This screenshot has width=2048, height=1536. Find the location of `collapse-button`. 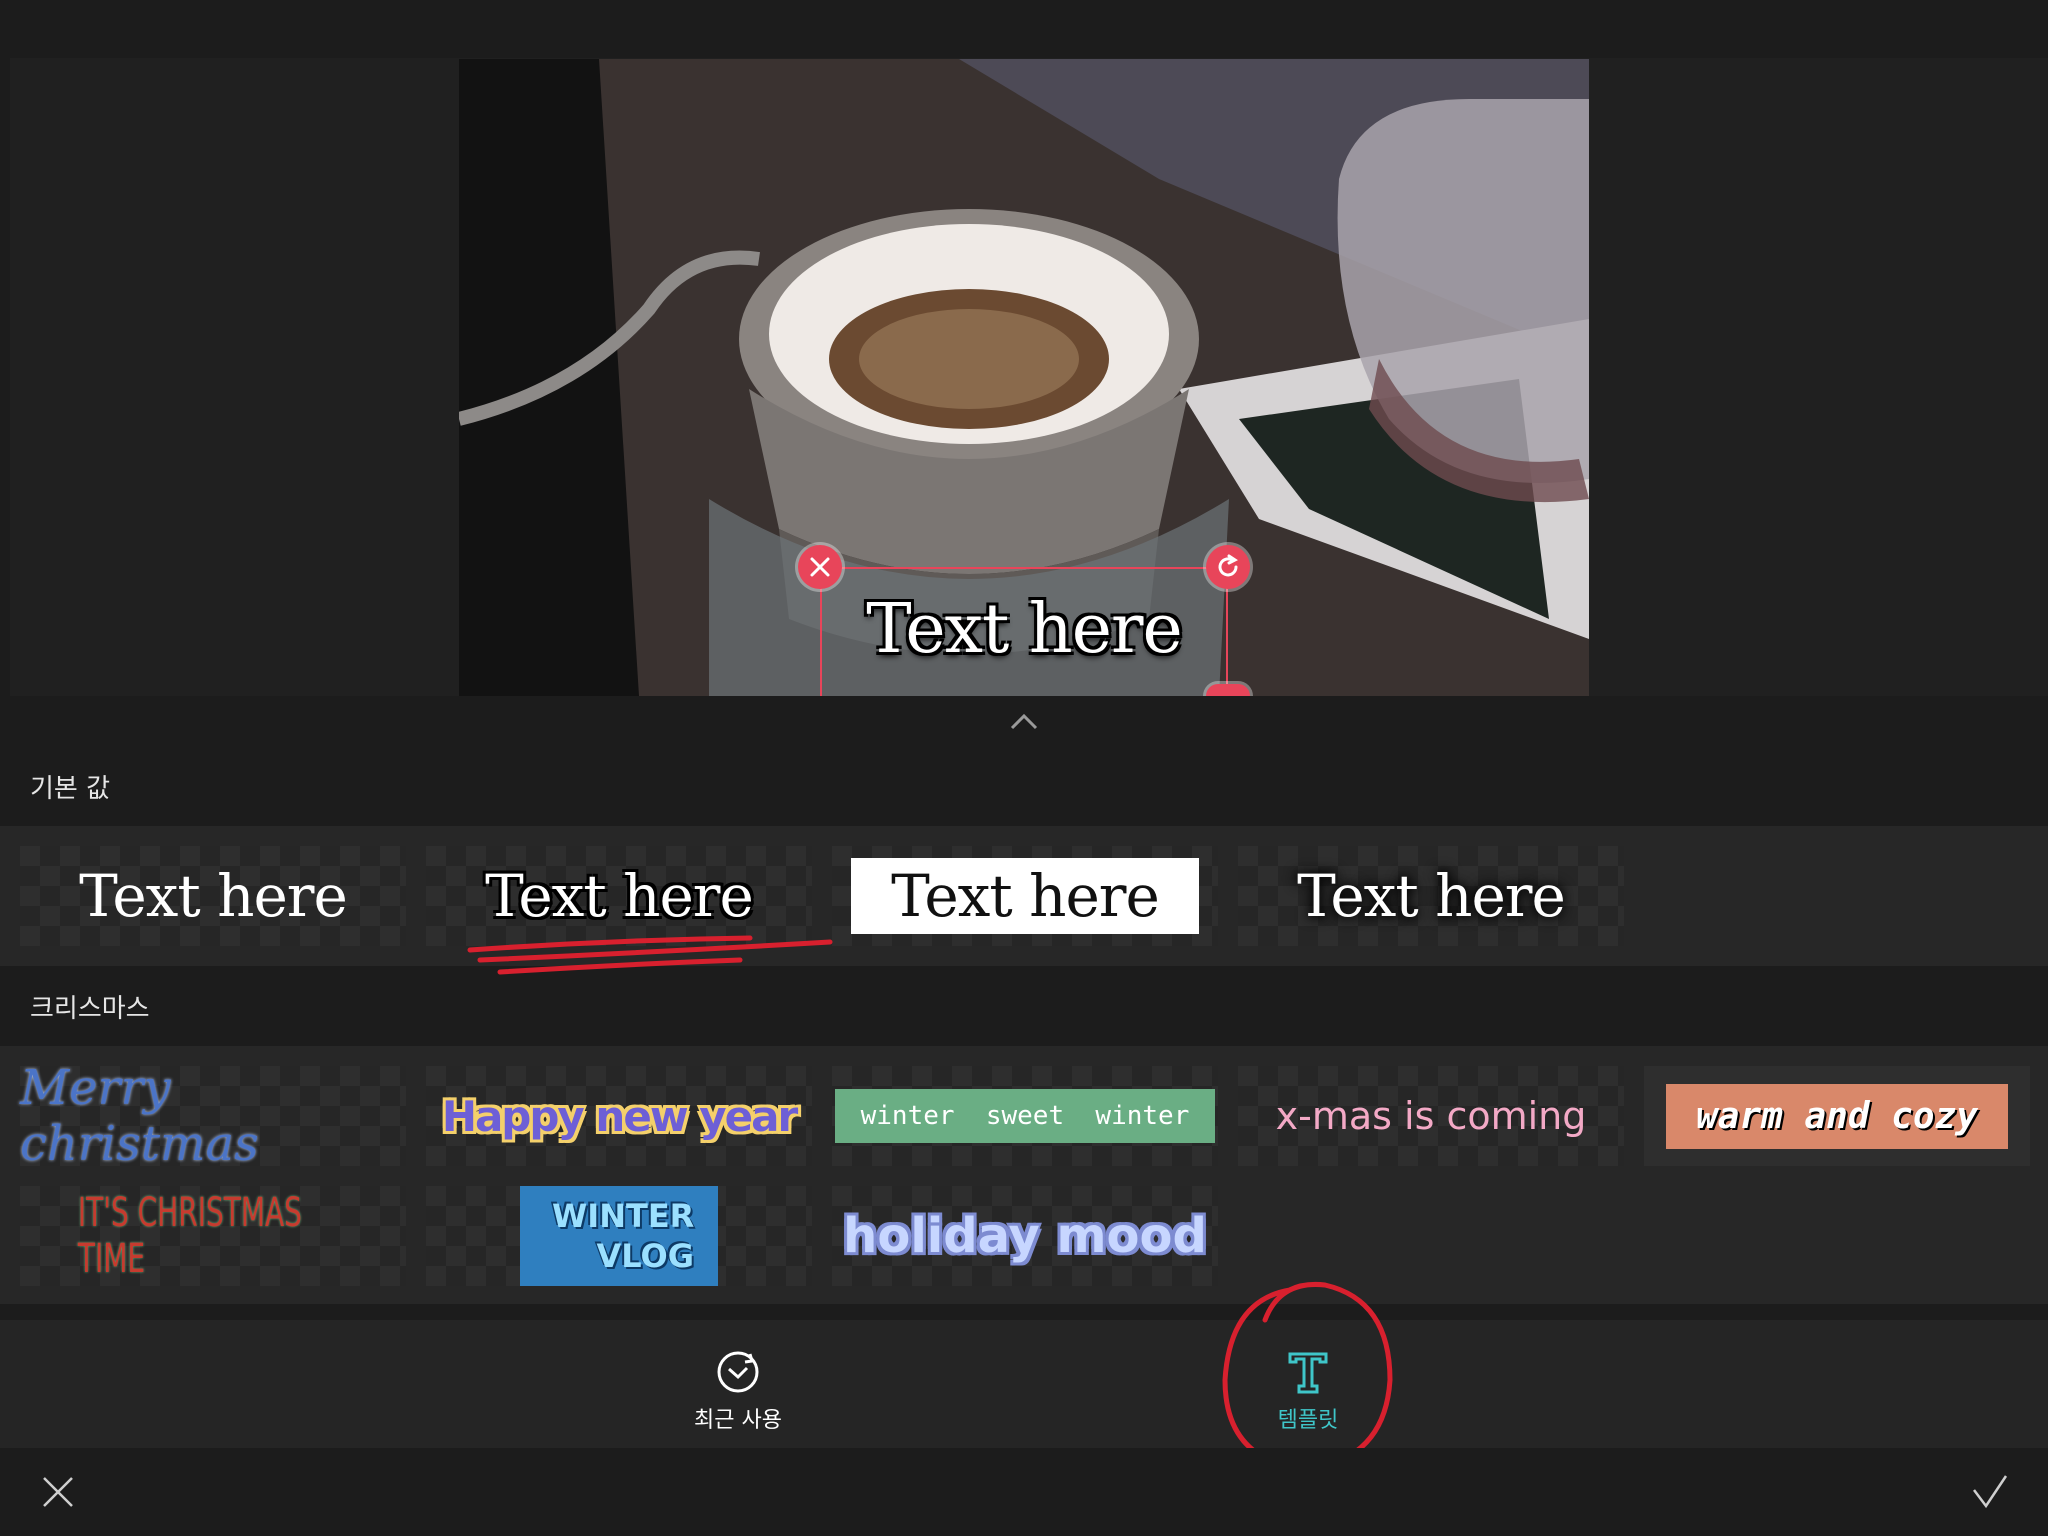

collapse-button is located at coordinates (1024, 721).